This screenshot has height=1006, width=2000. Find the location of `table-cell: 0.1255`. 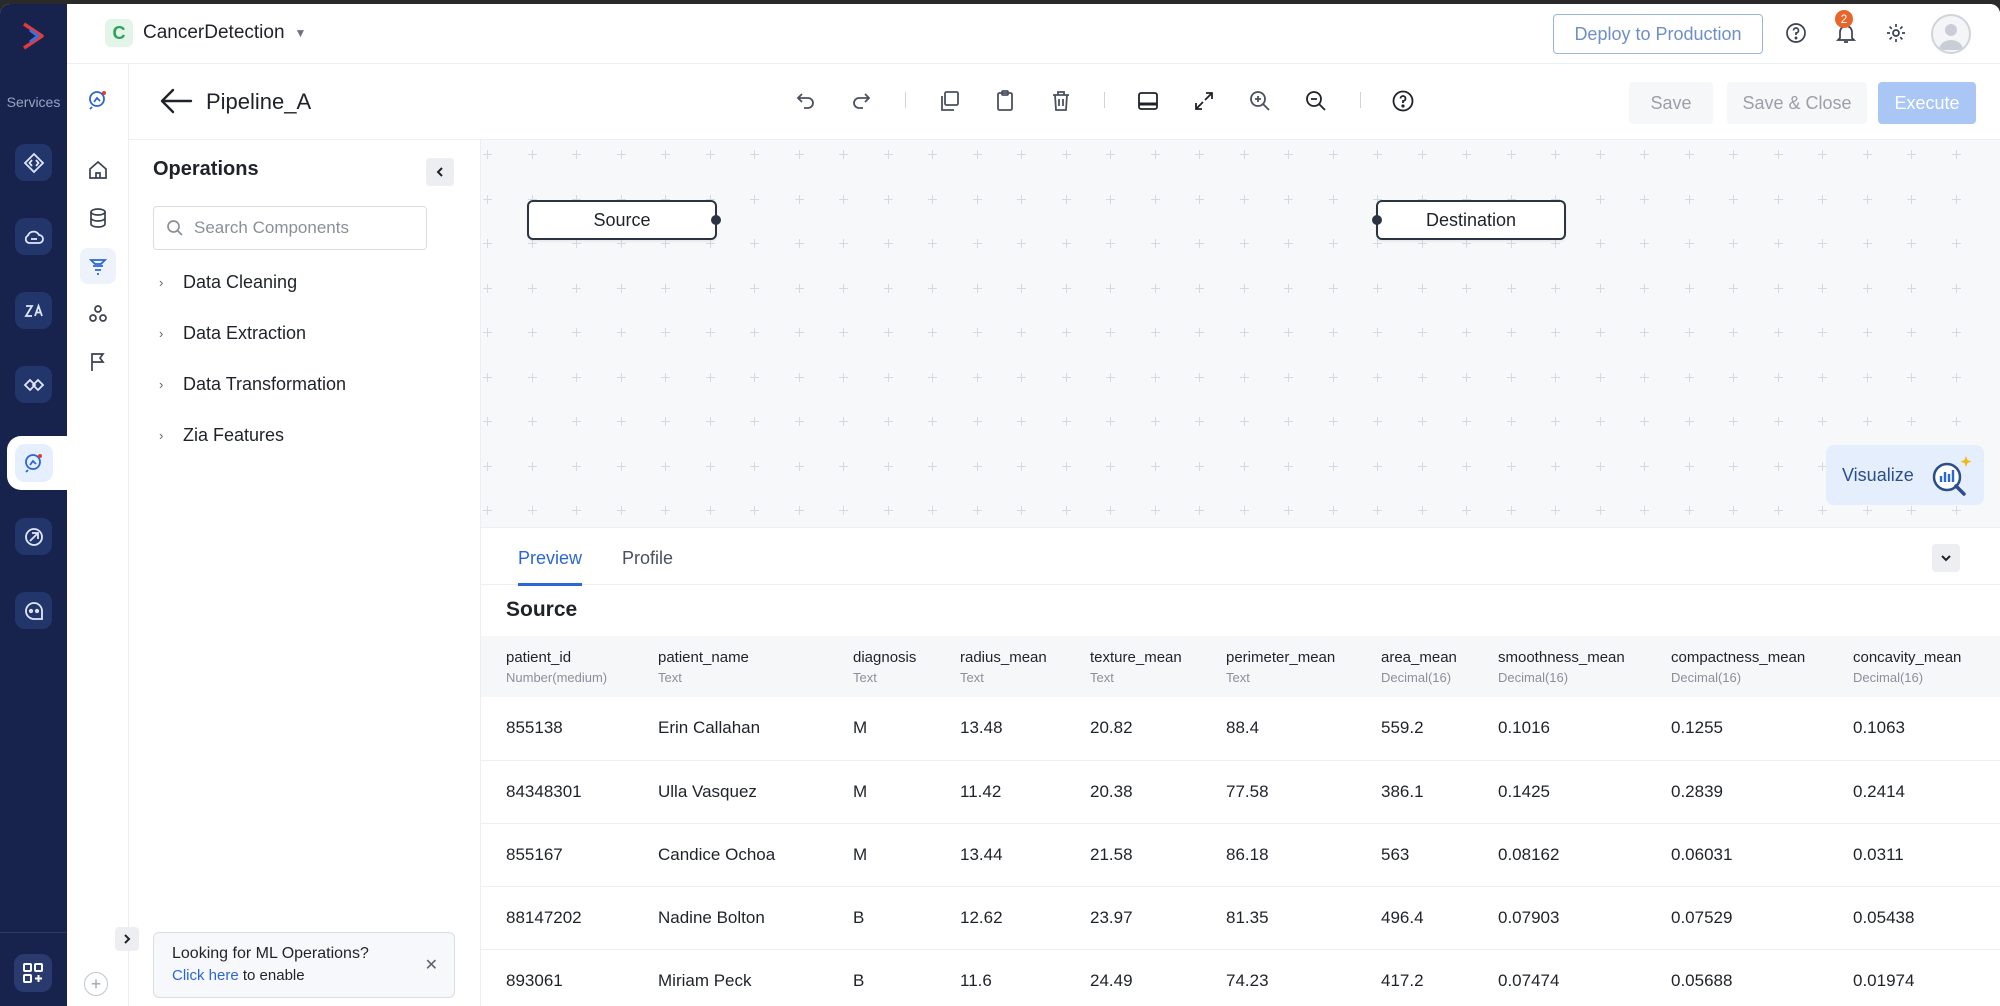

table-cell: 0.1255 is located at coordinates (1737, 729).